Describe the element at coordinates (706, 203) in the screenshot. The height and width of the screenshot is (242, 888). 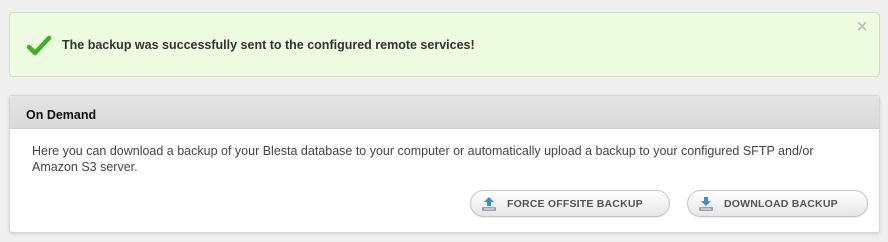
I see `download-icon` at that location.